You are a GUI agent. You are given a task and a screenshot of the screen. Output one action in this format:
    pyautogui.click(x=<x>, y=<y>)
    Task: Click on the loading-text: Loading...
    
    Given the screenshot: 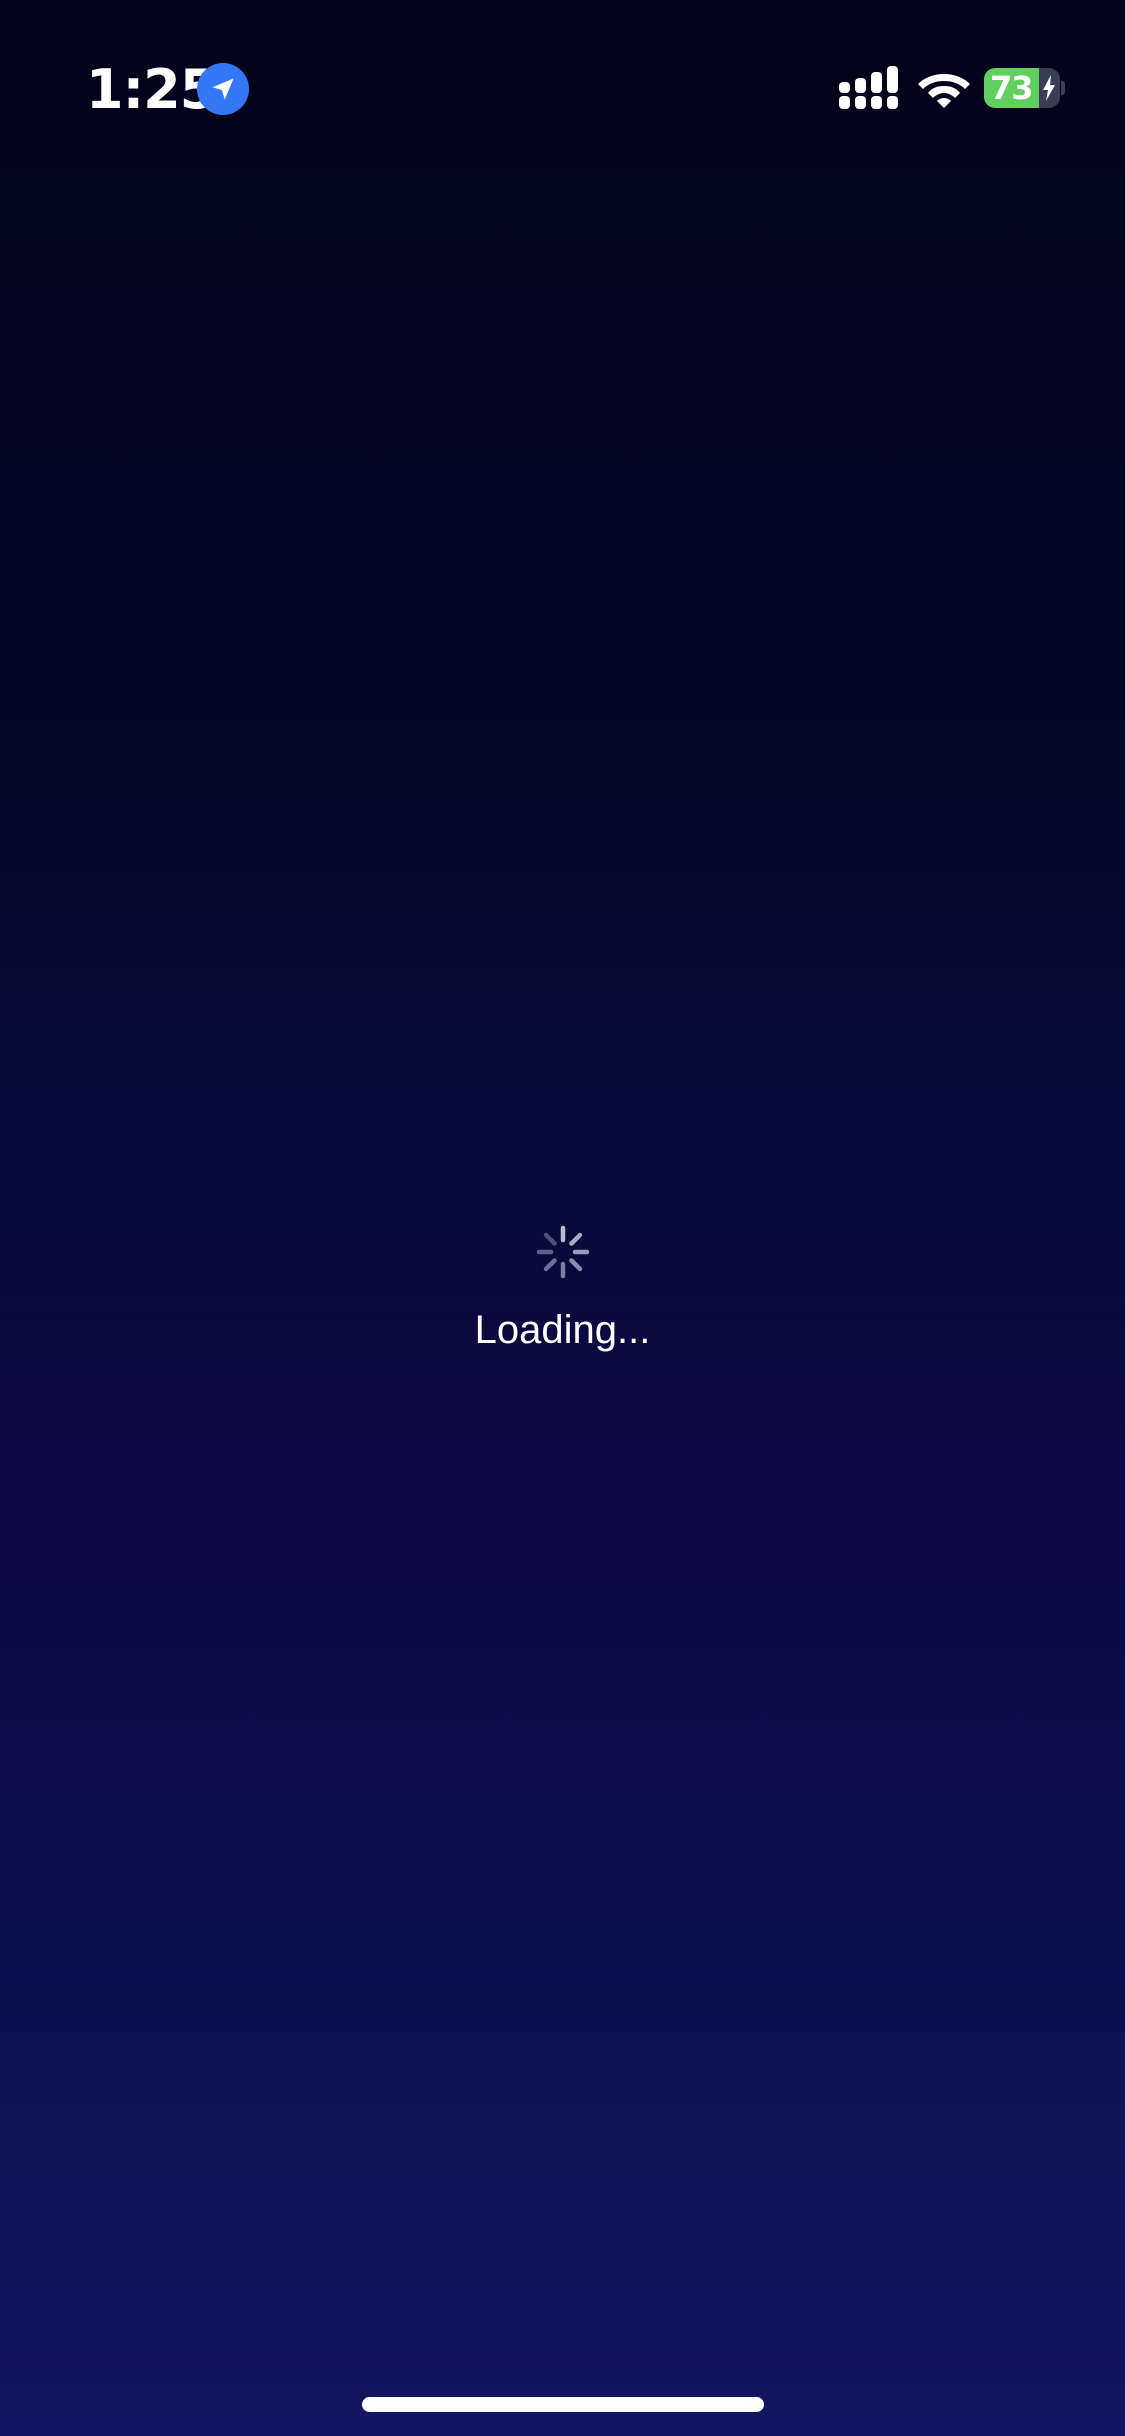 What is the action you would take?
    pyautogui.click(x=562, y=1330)
    